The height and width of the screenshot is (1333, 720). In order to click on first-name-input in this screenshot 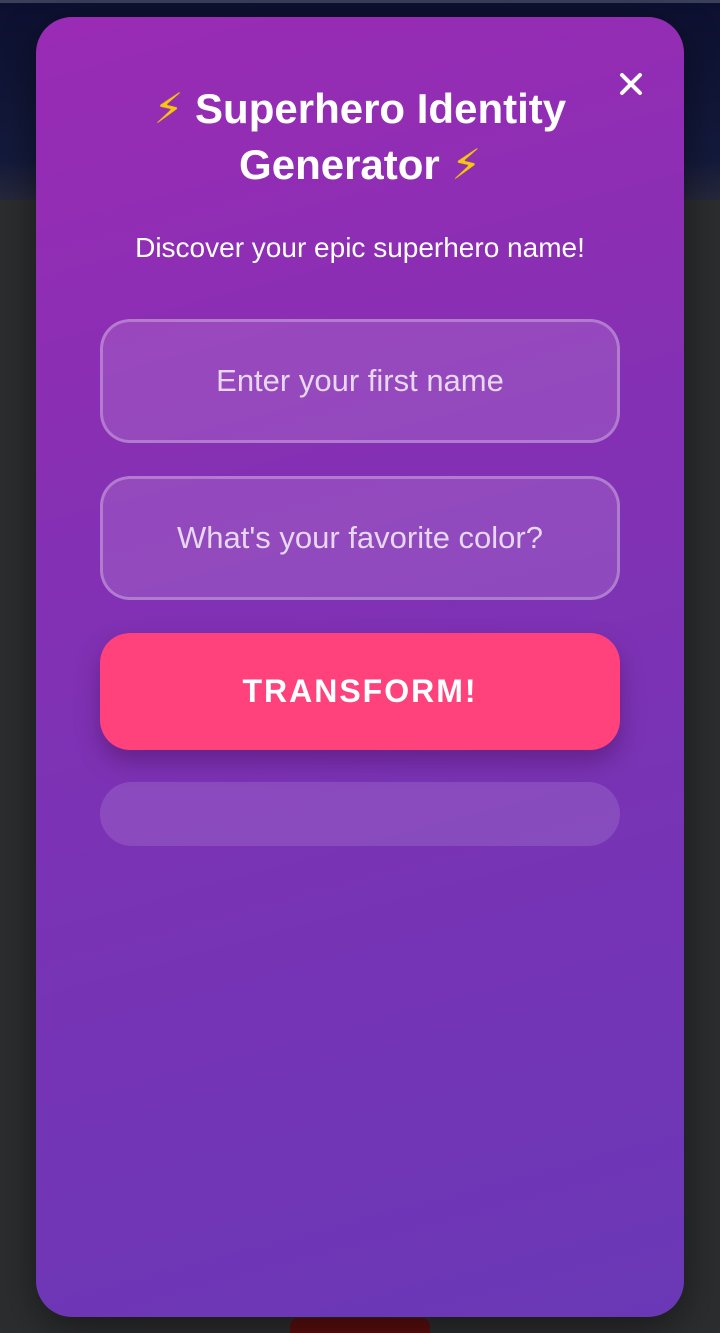, I will do `click(360, 381)`.